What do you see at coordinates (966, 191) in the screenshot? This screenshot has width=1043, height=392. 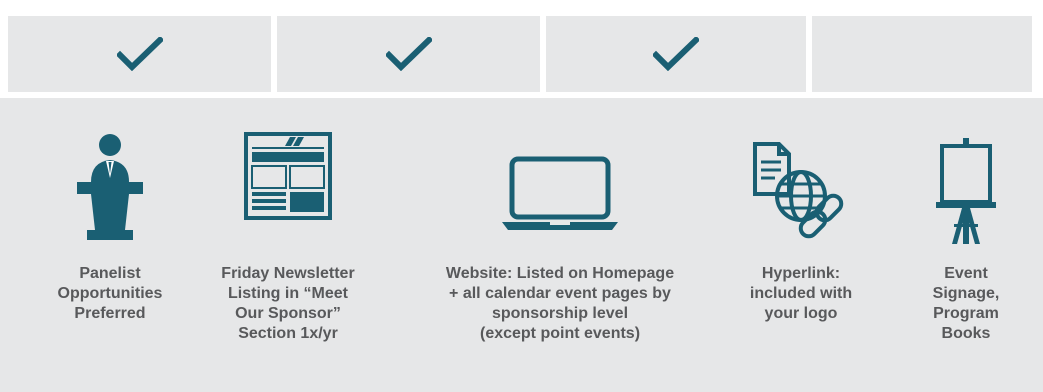 I see `easel-sign-icon` at bounding box center [966, 191].